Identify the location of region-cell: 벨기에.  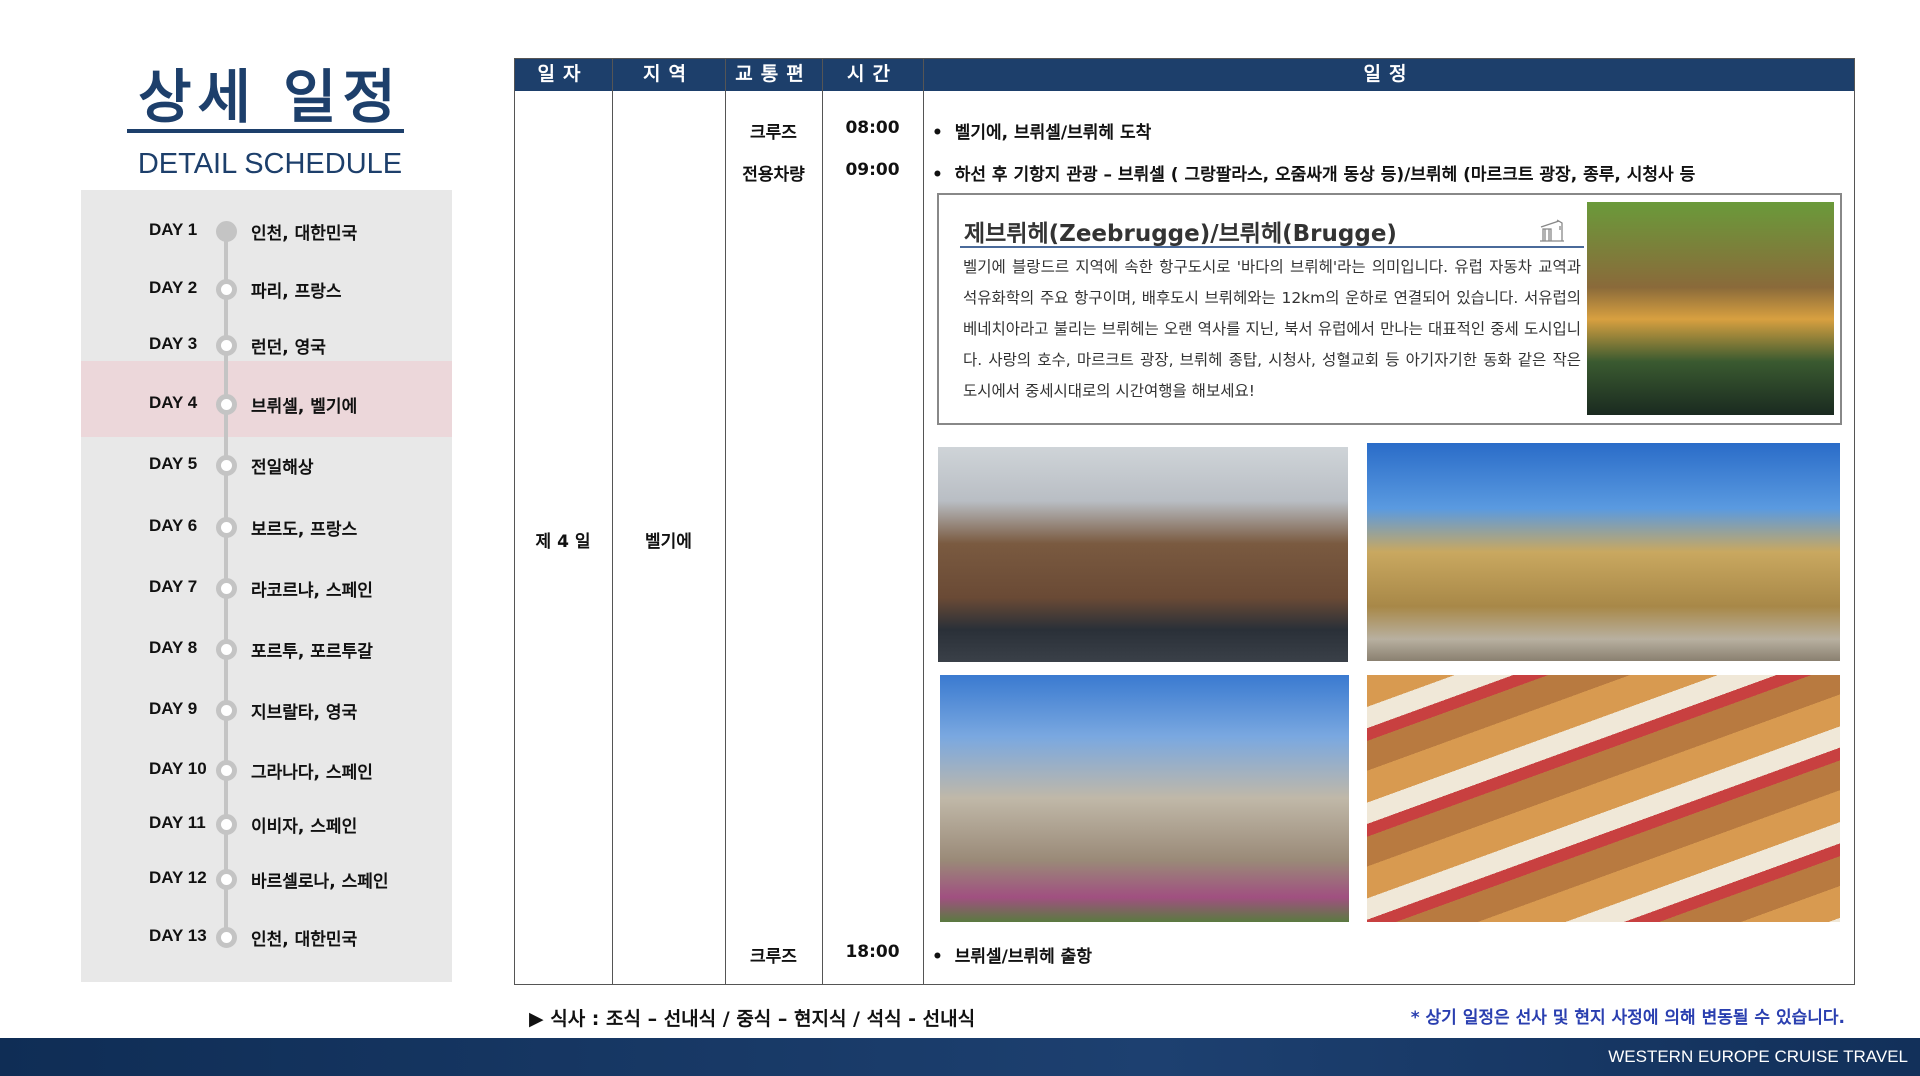
(668, 542).